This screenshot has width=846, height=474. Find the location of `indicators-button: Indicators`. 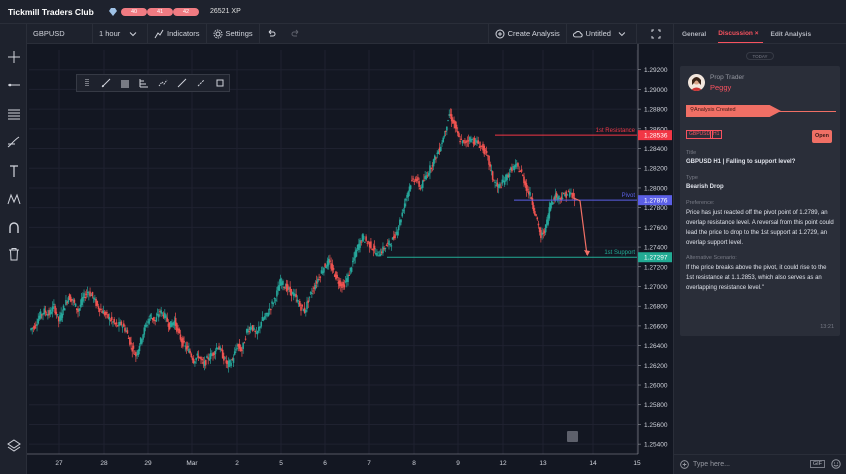

indicators-button: Indicators is located at coordinates (177, 33).